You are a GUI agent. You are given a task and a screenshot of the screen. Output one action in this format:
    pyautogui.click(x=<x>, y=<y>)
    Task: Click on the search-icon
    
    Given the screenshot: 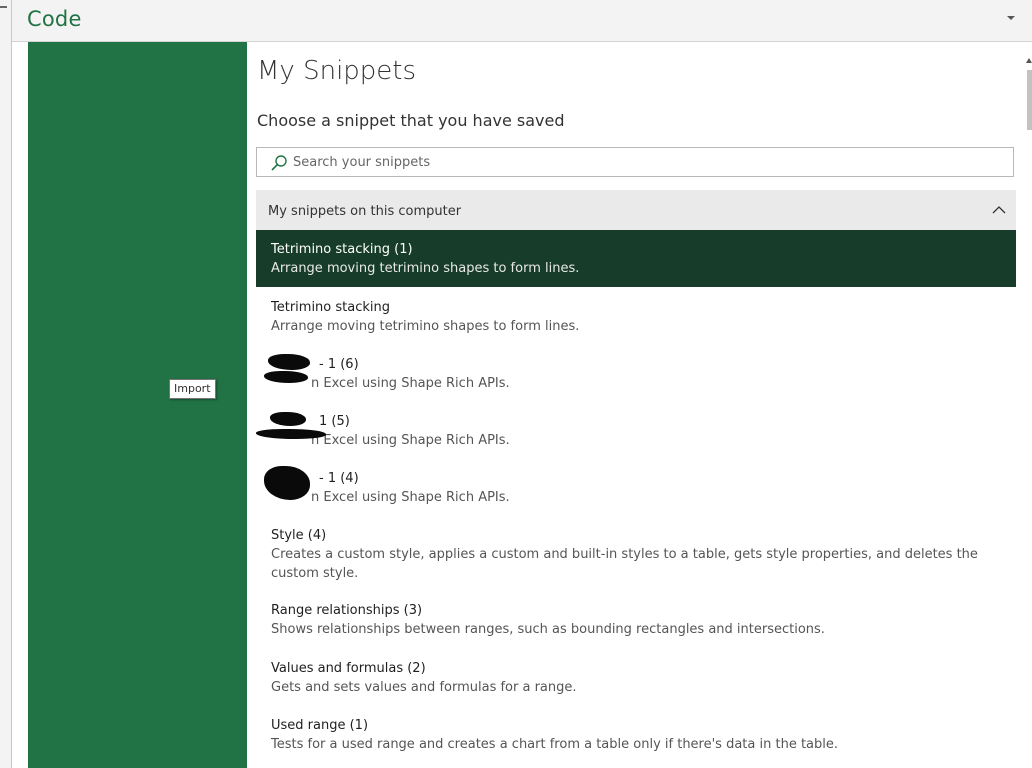 What is the action you would take?
    pyautogui.click(x=279, y=163)
    